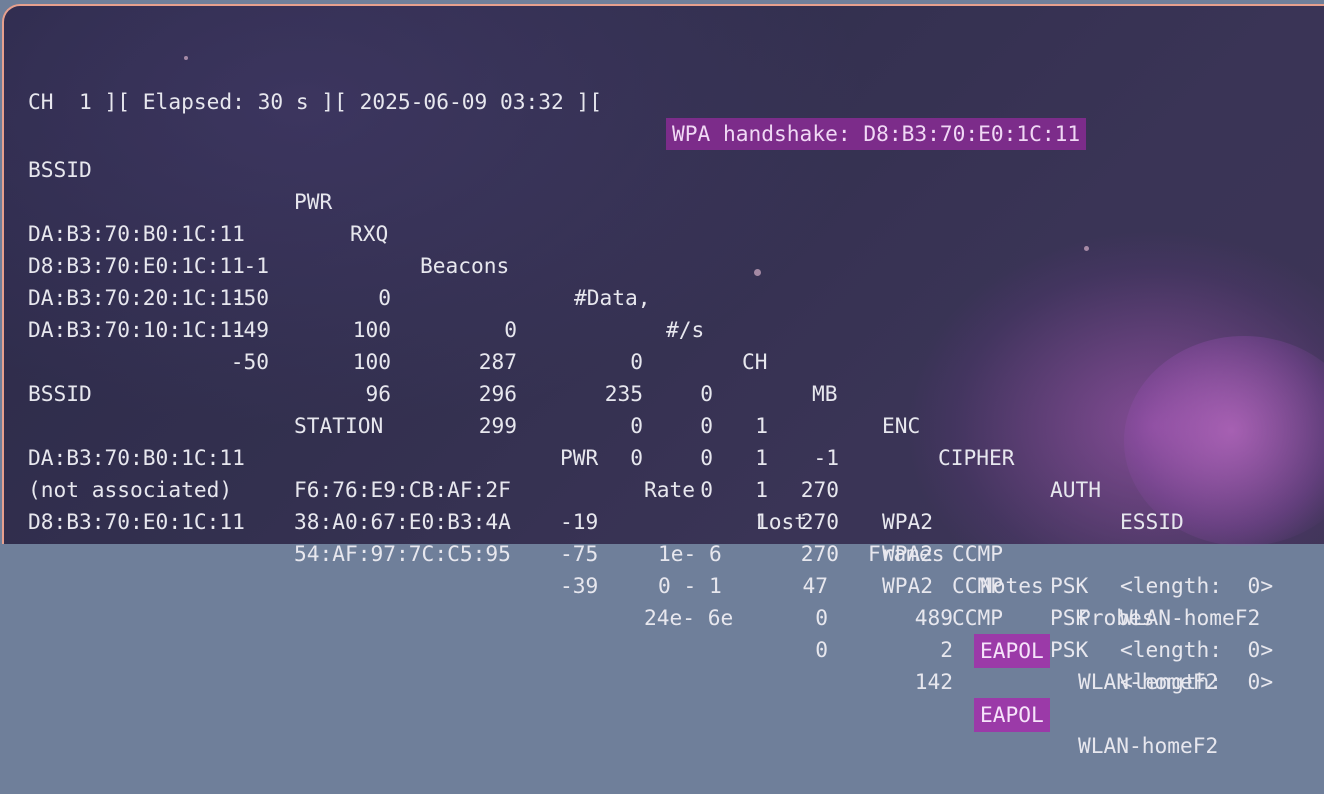  I want to click on col-notes: Notes, so click(1012, 585).